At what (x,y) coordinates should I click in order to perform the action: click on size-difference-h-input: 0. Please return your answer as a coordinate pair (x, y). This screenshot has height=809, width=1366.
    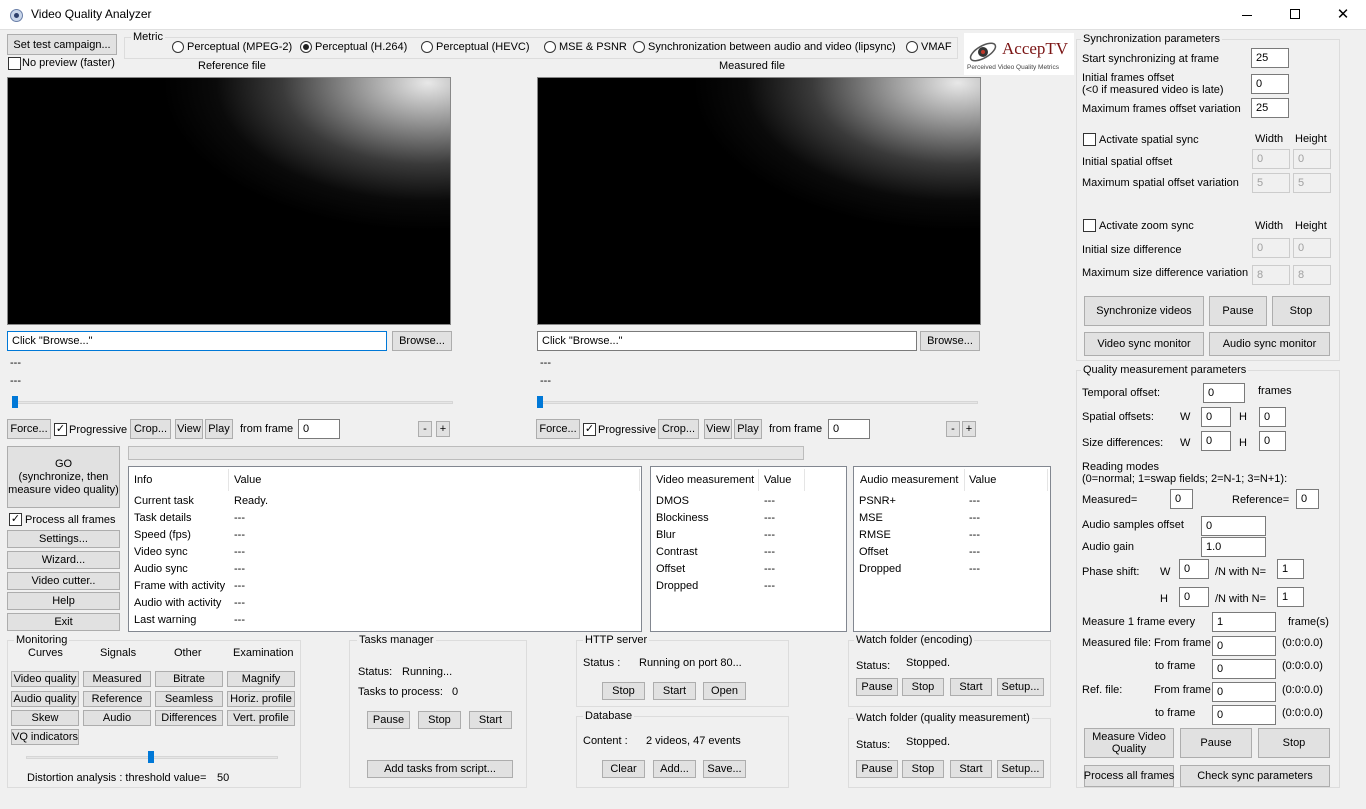
    Looking at the image, I should click on (1272, 441).